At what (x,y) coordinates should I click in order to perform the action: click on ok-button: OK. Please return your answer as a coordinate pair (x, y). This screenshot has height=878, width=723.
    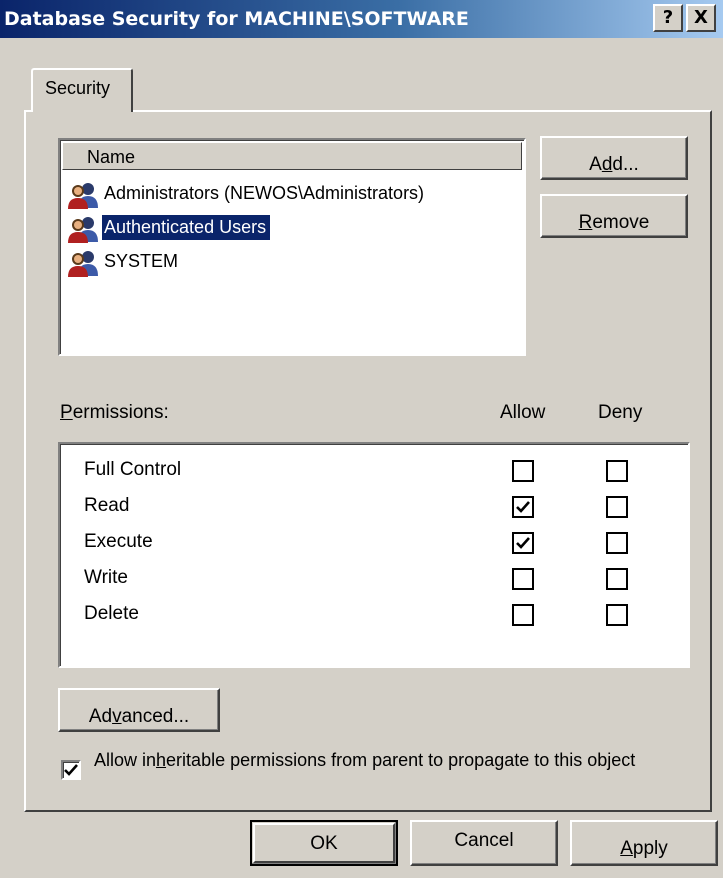
    Looking at the image, I should click on (324, 843).